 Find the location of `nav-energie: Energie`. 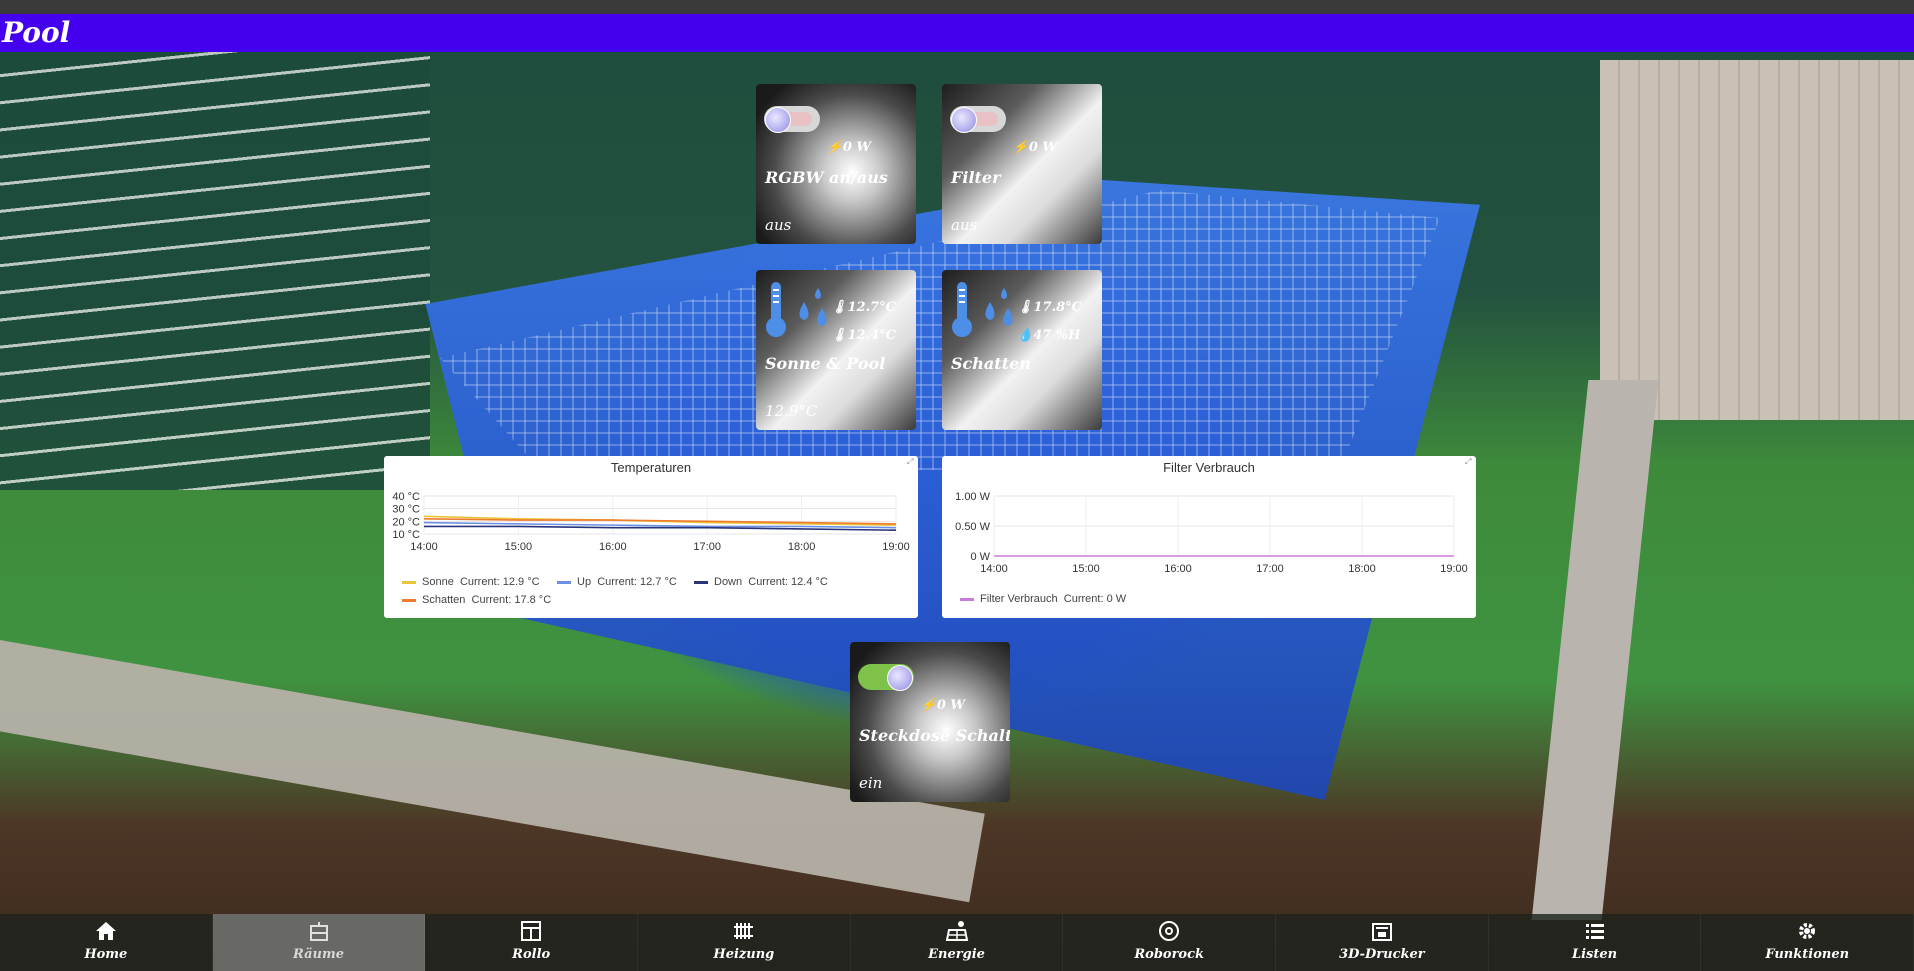

nav-energie: Energie is located at coordinates (957, 942).